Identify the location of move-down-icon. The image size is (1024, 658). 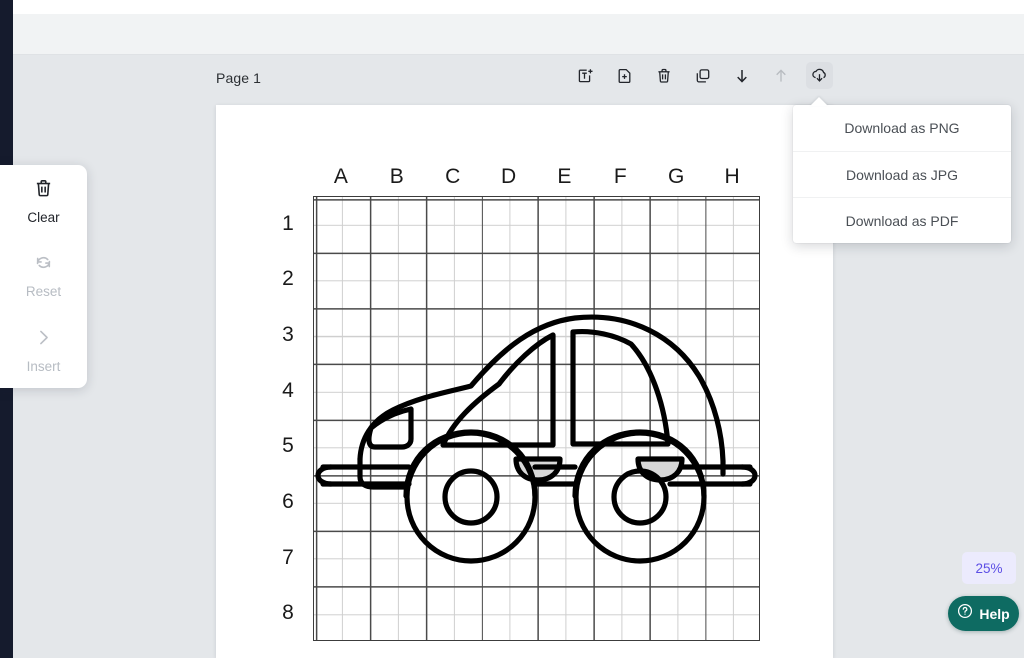
(742, 76).